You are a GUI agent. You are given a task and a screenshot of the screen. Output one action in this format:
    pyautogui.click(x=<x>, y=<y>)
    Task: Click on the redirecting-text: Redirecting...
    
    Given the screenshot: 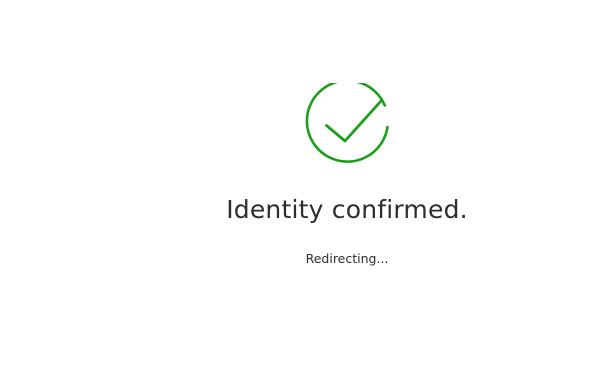 What is the action you would take?
    pyautogui.click(x=347, y=258)
    